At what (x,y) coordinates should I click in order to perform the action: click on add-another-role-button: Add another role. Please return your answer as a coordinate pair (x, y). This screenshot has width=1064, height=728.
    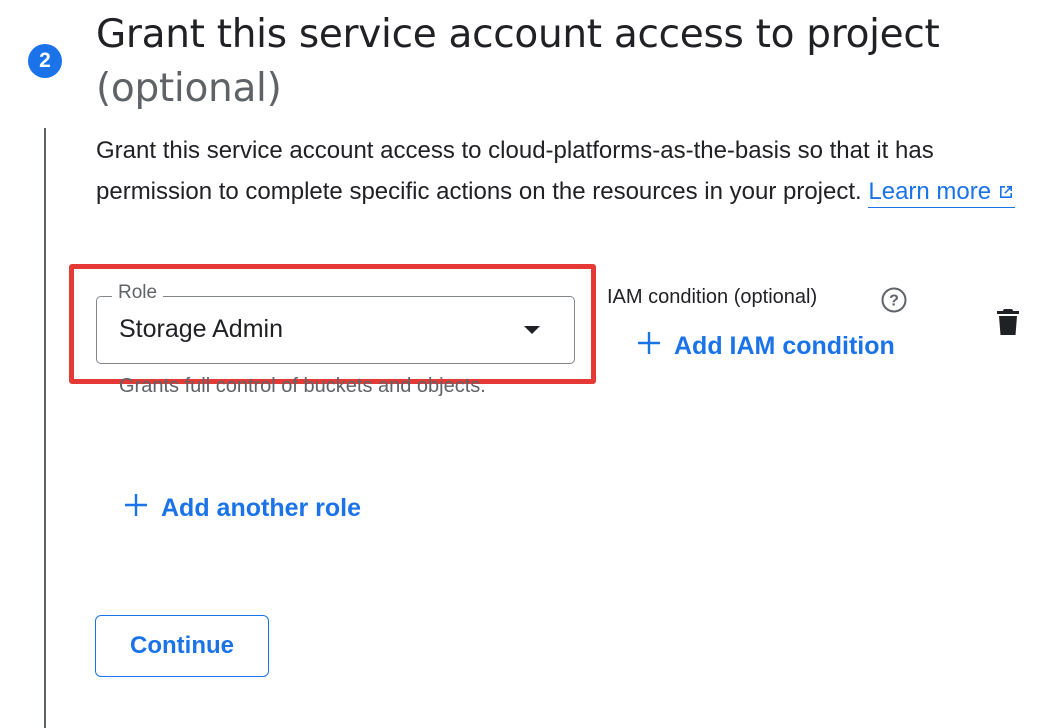
    Looking at the image, I should click on (242, 508).